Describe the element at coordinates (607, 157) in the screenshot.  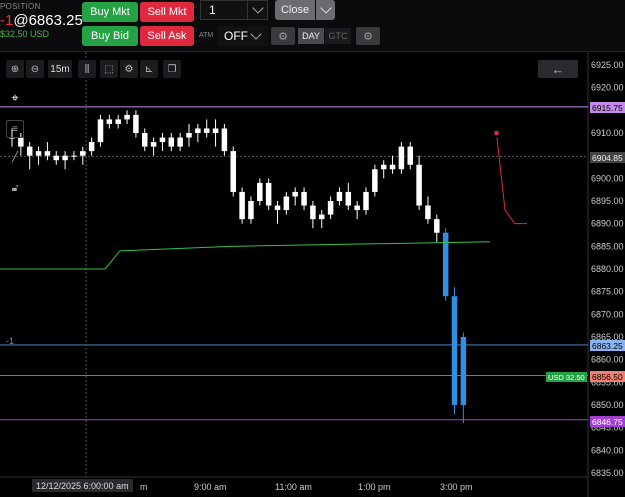
I see `crosshair-price-tag: 6904.85` at that location.